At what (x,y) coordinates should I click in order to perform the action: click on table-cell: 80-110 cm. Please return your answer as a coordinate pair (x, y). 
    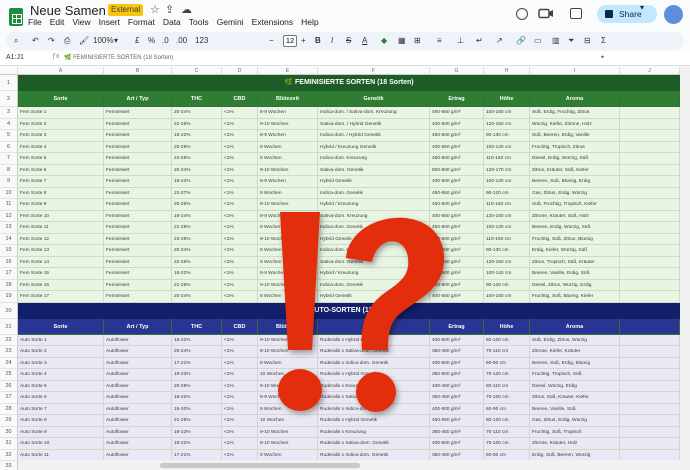
    Looking at the image, I should click on (507, 386).